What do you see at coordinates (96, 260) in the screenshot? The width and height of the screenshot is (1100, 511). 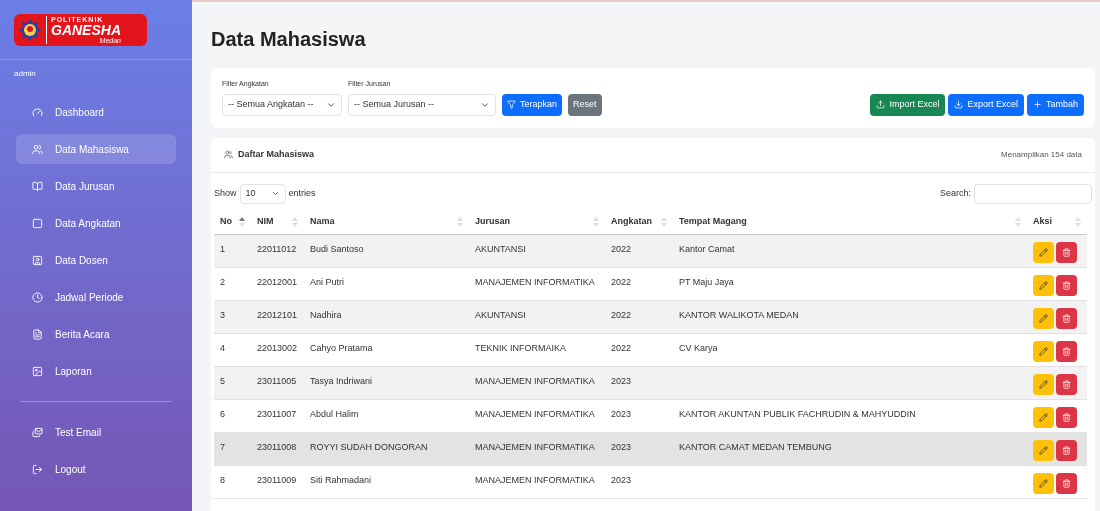 I see `sidebar-item: Data Dosen` at bounding box center [96, 260].